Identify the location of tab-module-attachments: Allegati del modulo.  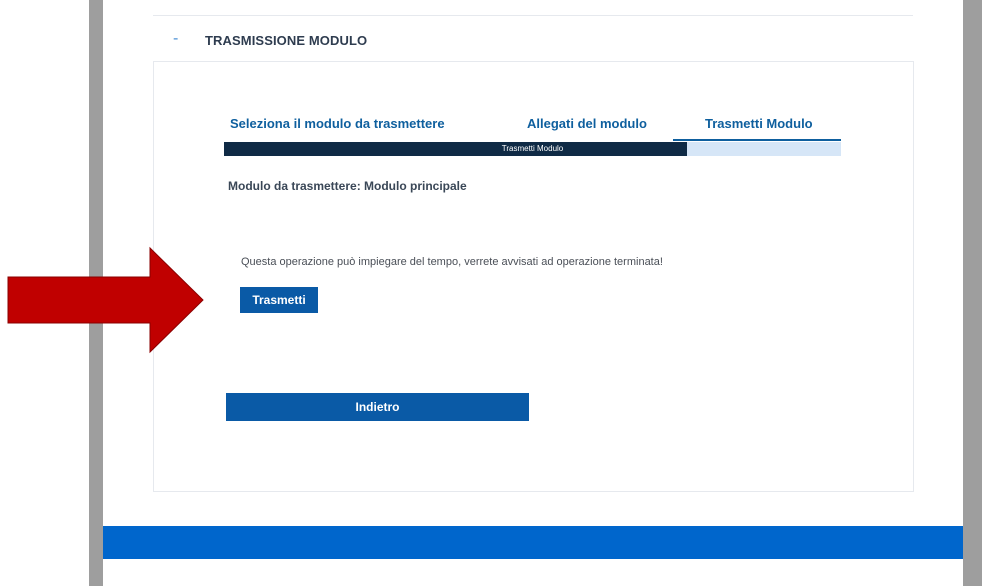
(587, 123).